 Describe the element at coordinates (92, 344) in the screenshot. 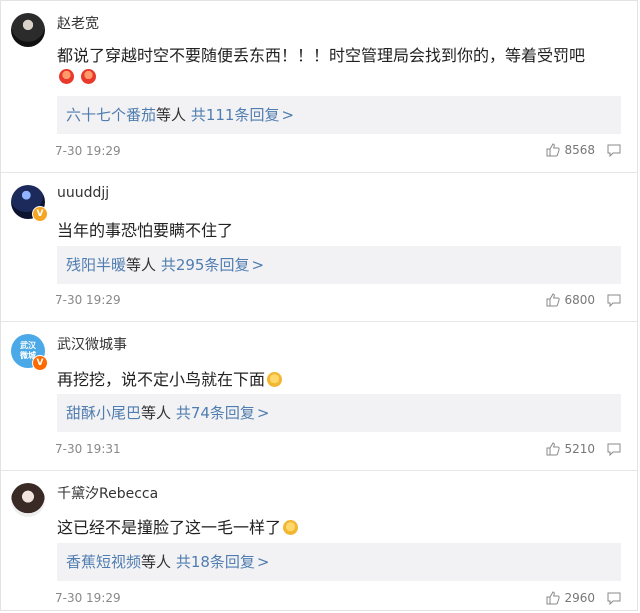

I see `username: 武汉微城事` at that location.